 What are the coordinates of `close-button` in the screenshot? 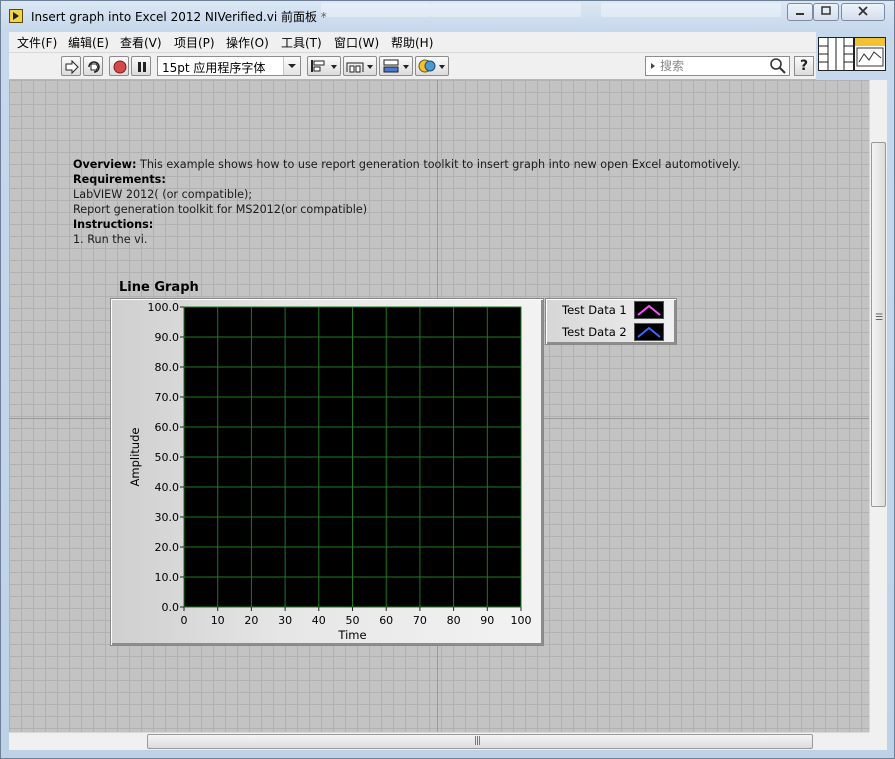 It's located at (863, 12).